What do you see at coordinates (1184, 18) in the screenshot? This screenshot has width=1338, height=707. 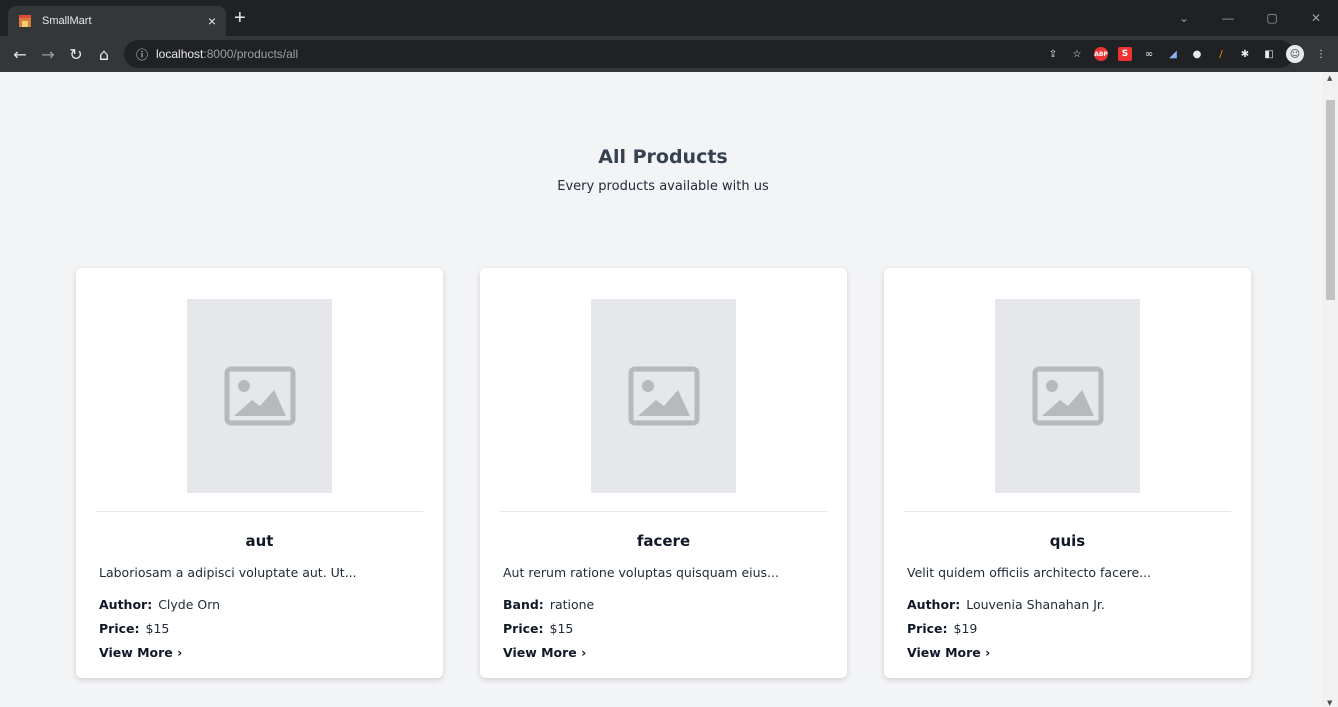 I see `tab-search-icon: ⌄` at bounding box center [1184, 18].